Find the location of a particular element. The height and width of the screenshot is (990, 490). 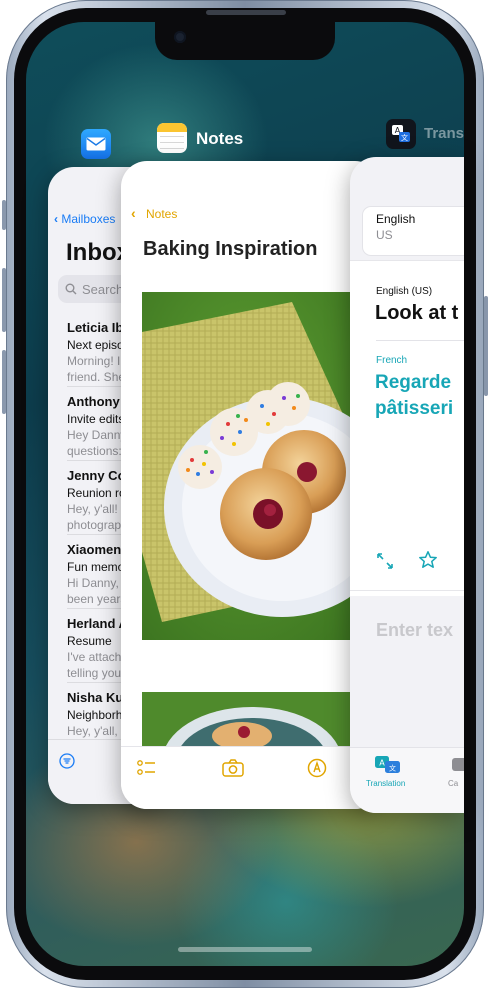

mail-sender: Xiaomeng is located at coordinates (98, 549).